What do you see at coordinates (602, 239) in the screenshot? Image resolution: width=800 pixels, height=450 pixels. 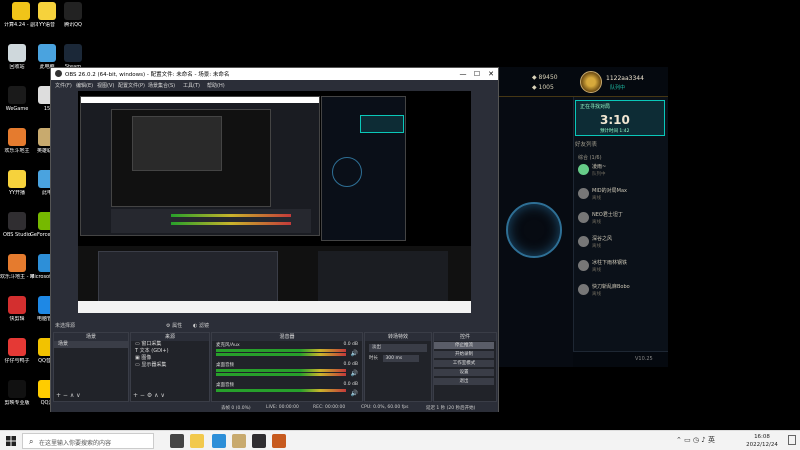 I see `friend-name: 深谷之风` at bounding box center [602, 239].